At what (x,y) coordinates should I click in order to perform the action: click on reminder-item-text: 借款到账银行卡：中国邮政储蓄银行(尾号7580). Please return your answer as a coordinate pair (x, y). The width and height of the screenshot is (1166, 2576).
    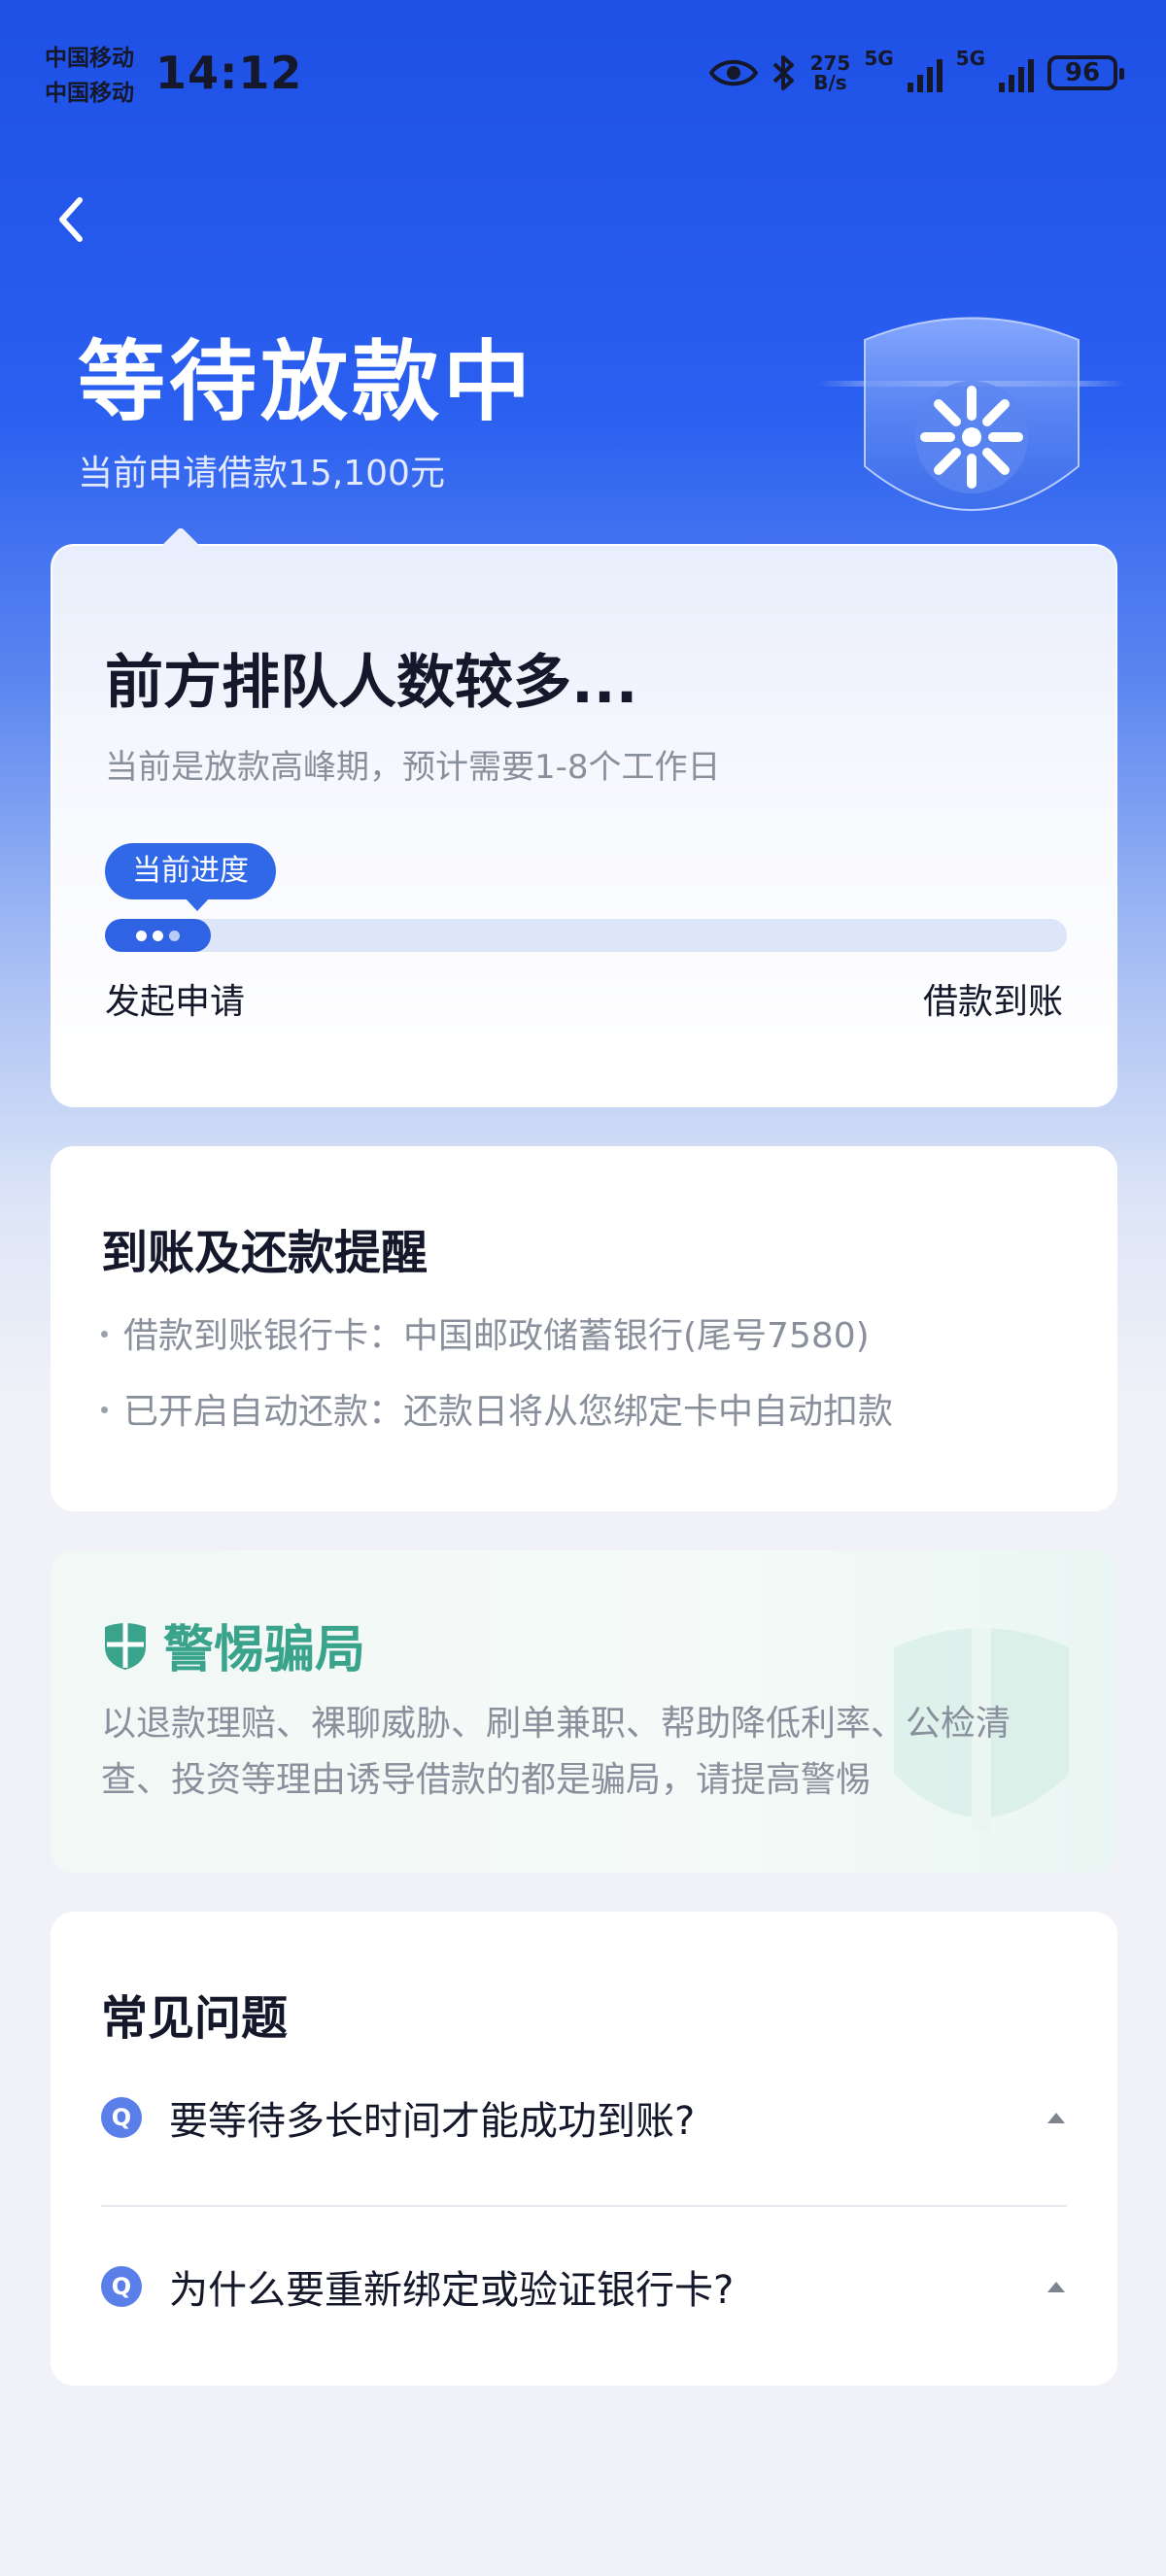
    Looking at the image, I should click on (496, 1336).